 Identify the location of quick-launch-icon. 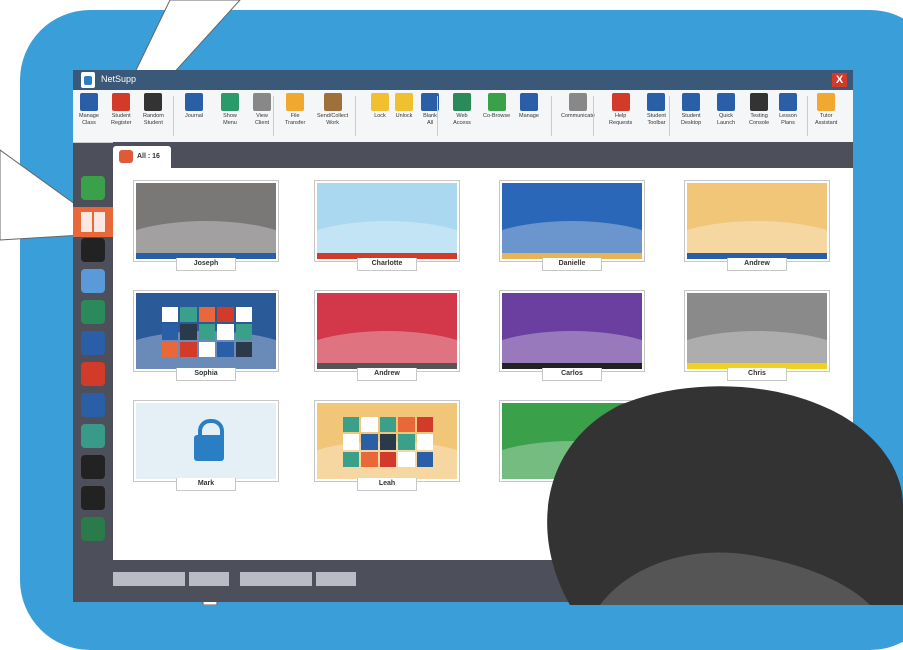
(726, 102).